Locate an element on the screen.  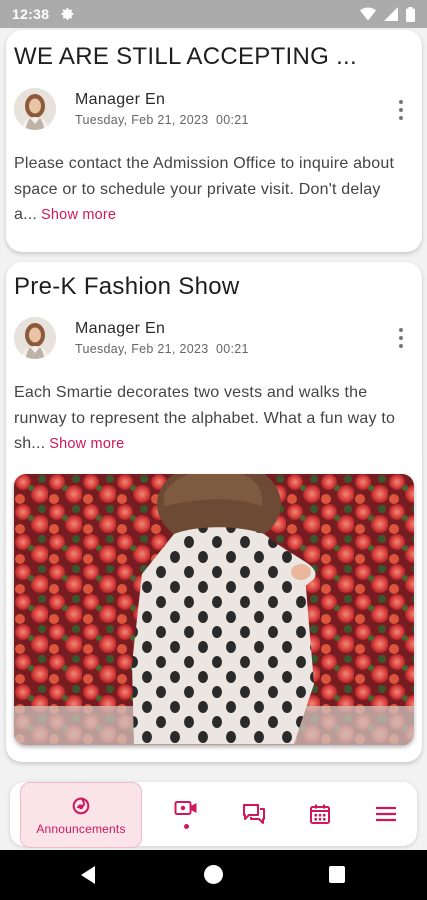
battery-icon is located at coordinates (410, 14).